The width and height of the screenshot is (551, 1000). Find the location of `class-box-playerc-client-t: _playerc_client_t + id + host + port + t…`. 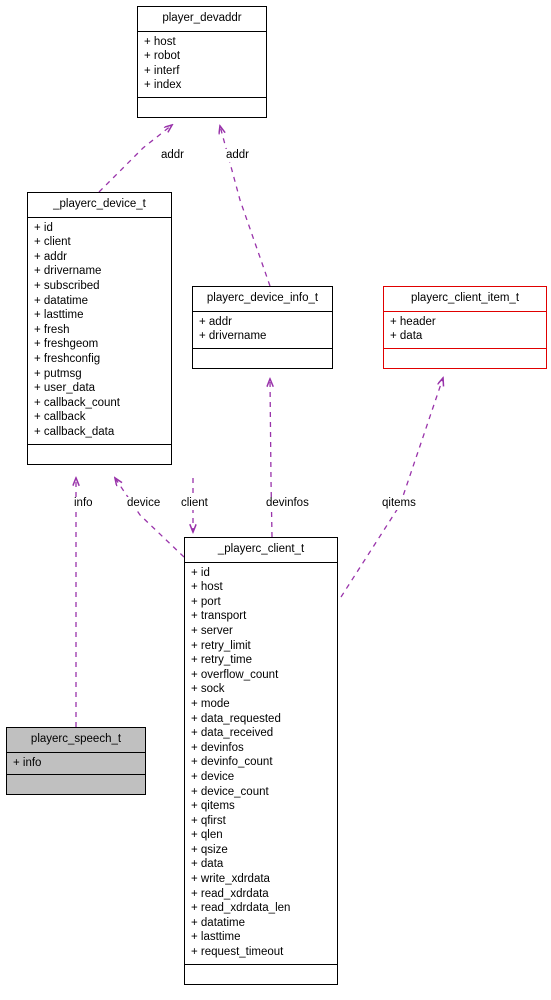

class-box-playerc-client-t: _playerc_client_t + id + host + port + t… is located at coordinates (261, 761).